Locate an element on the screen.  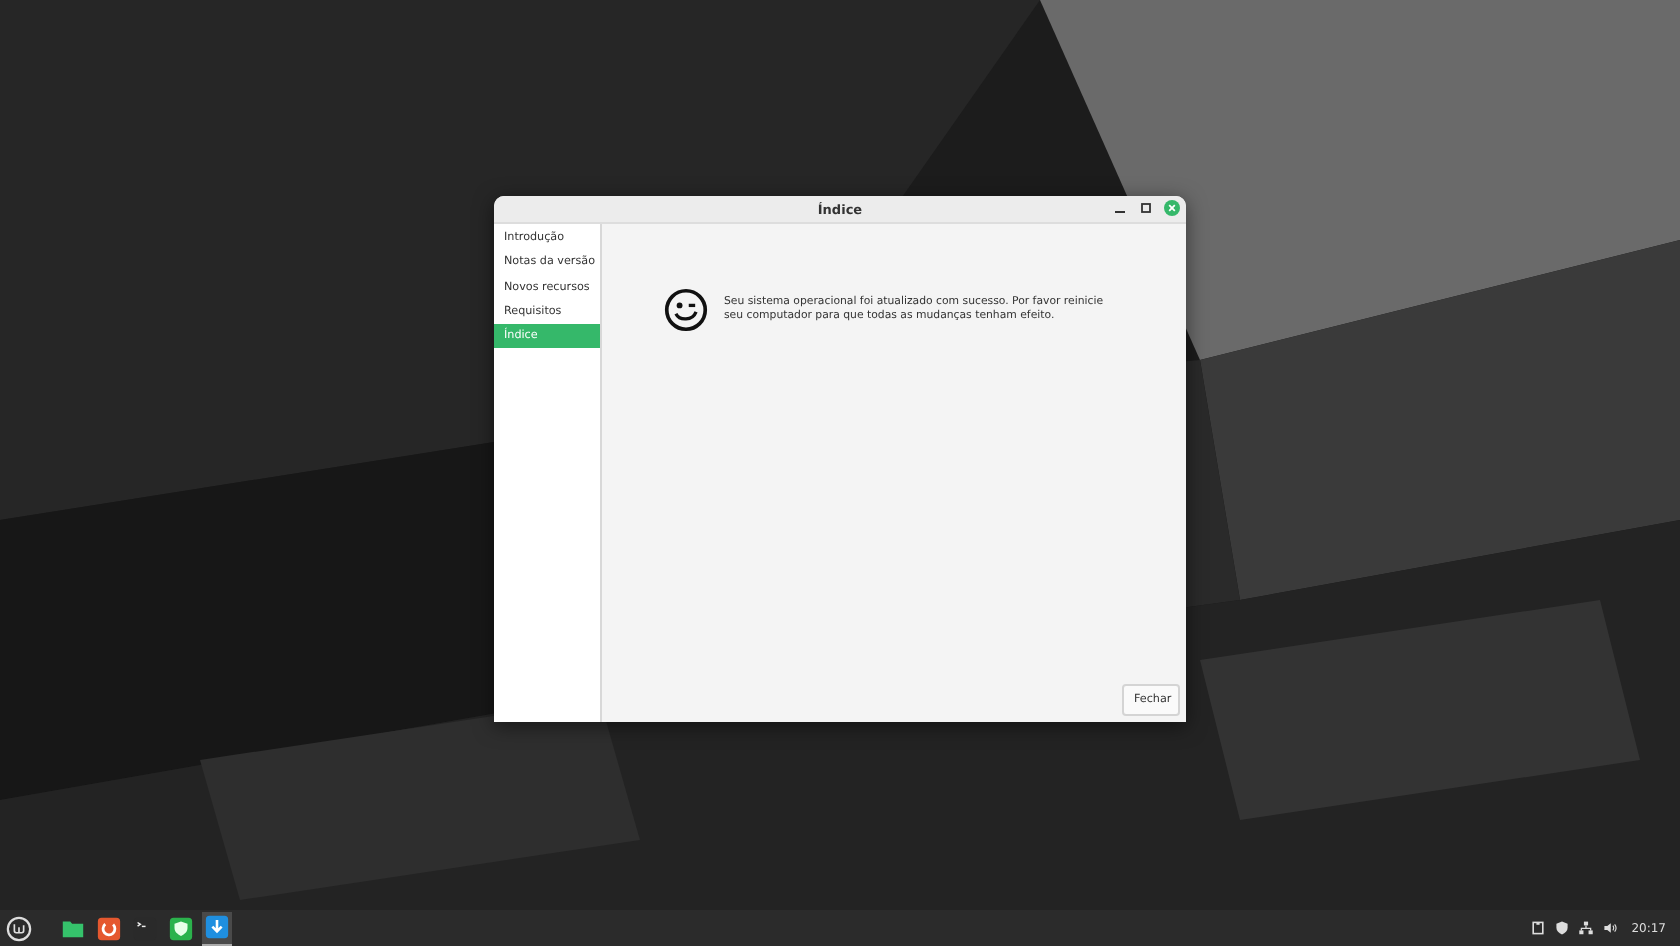
volume-icon is located at coordinates (1609, 928).